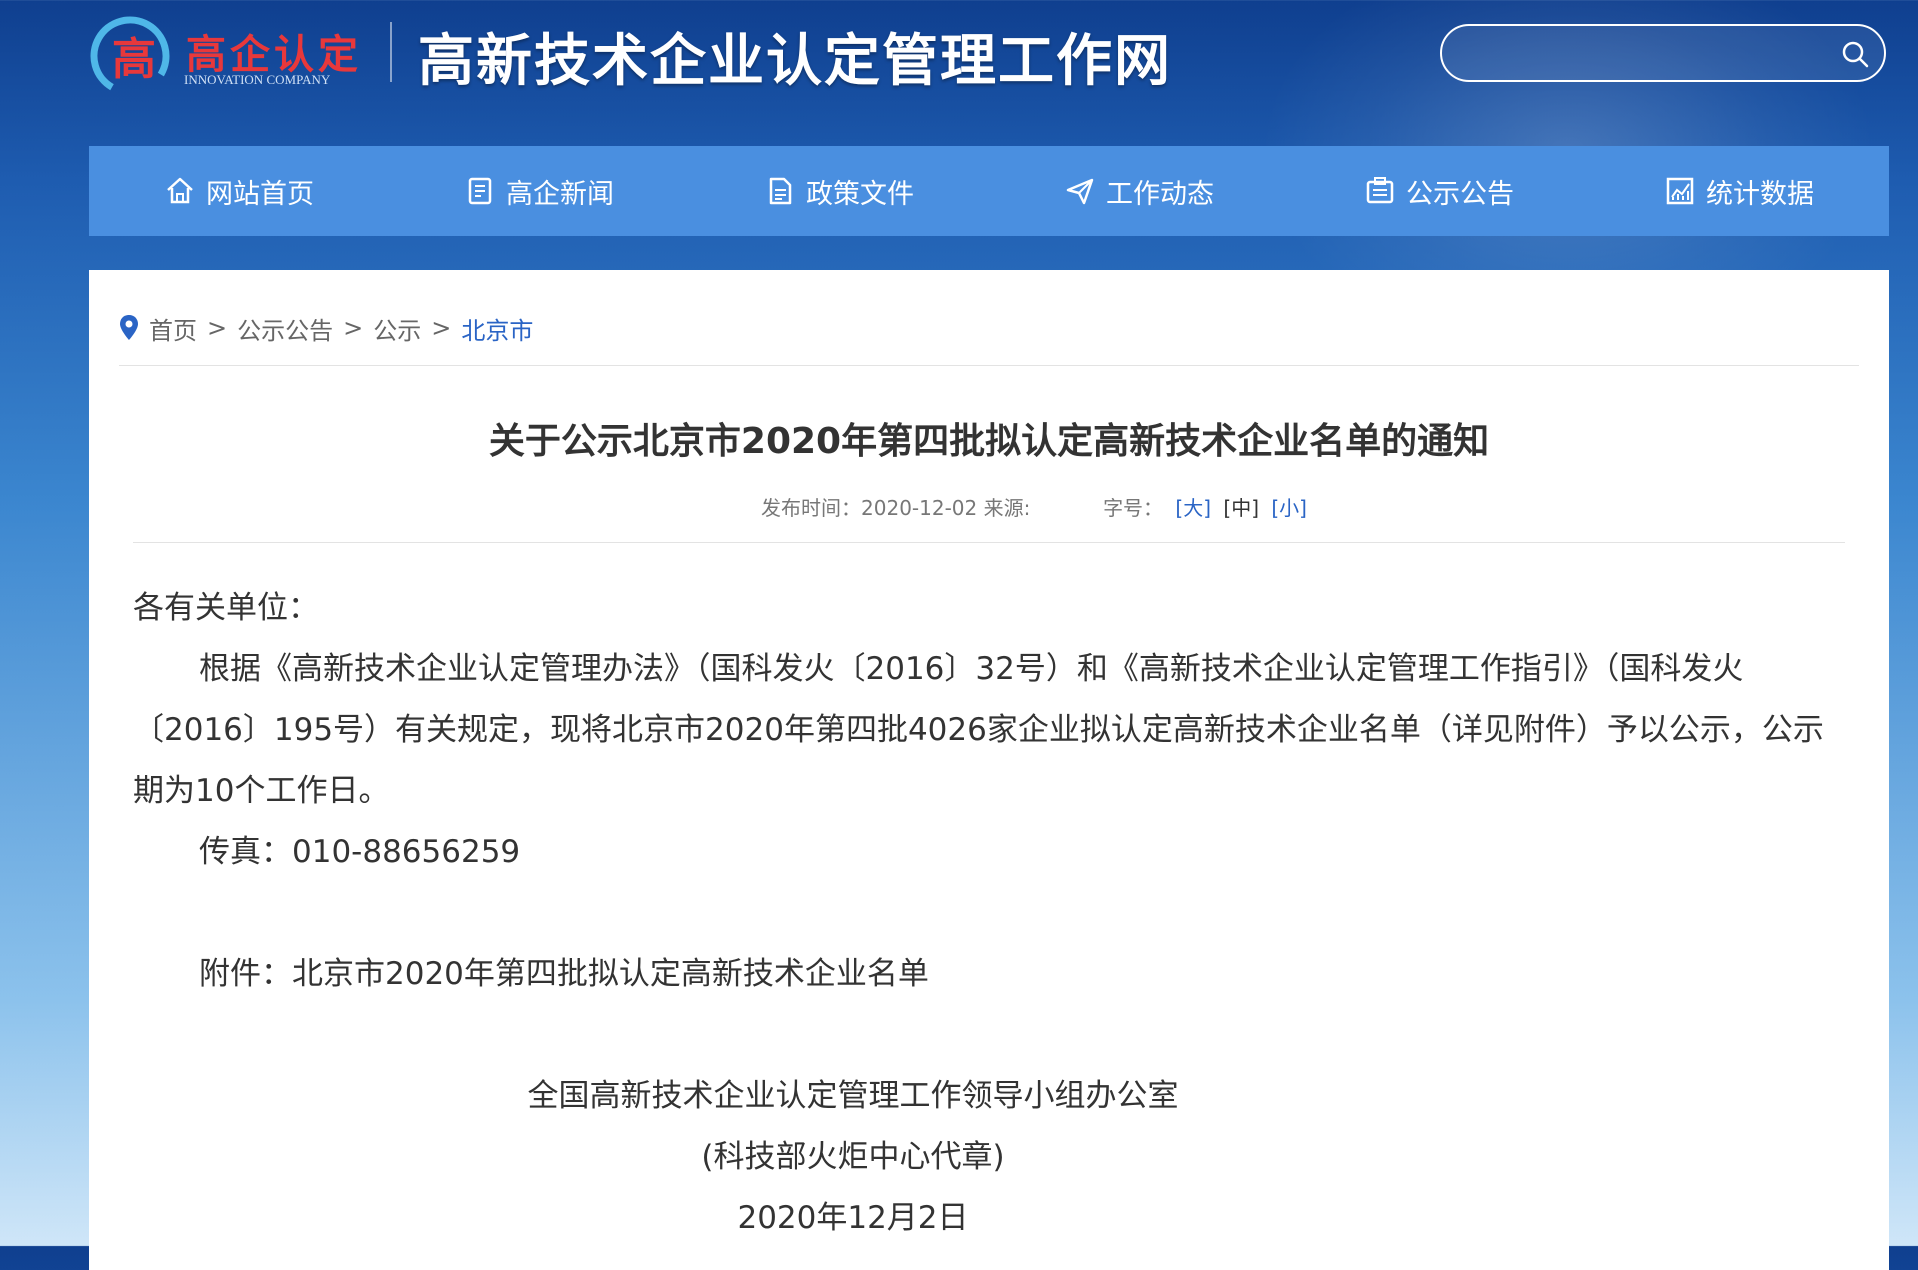 The image size is (1918, 1270). What do you see at coordinates (1133, 508) in the screenshot?
I see `font-size-label: 字号：` at bounding box center [1133, 508].